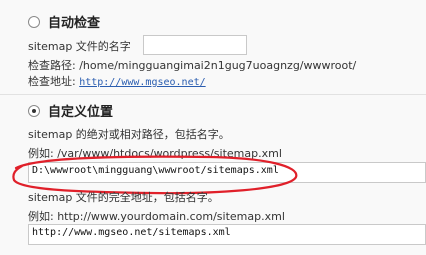 This screenshot has width=426, height=255. Describe the element at coordinates (123, 197) in the screenshot. I see `custom-url-hint: sitemap 文件的完全地址，包括名字。` at that location.